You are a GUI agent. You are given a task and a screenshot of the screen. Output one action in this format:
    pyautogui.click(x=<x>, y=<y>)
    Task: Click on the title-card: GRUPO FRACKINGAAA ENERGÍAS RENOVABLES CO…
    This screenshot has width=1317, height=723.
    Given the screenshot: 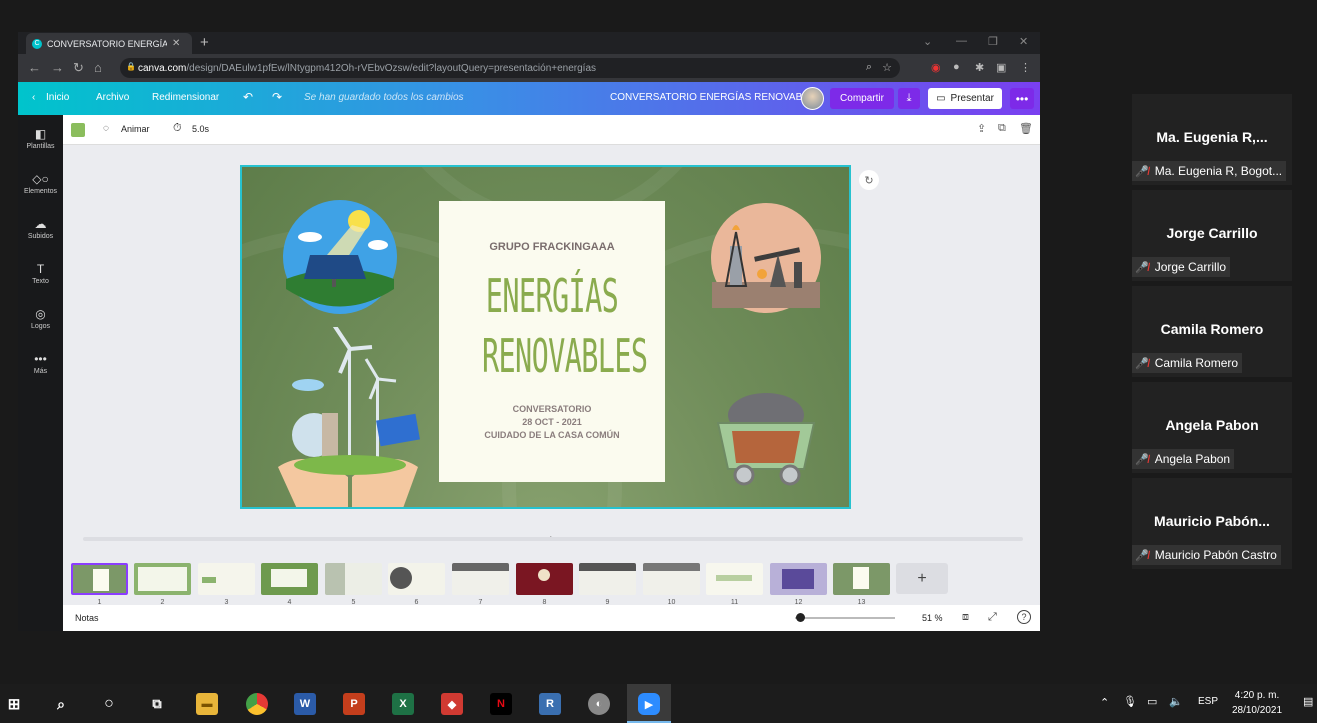 What is the action you would take?
    pyautogui.click(x=552, y=341)
    